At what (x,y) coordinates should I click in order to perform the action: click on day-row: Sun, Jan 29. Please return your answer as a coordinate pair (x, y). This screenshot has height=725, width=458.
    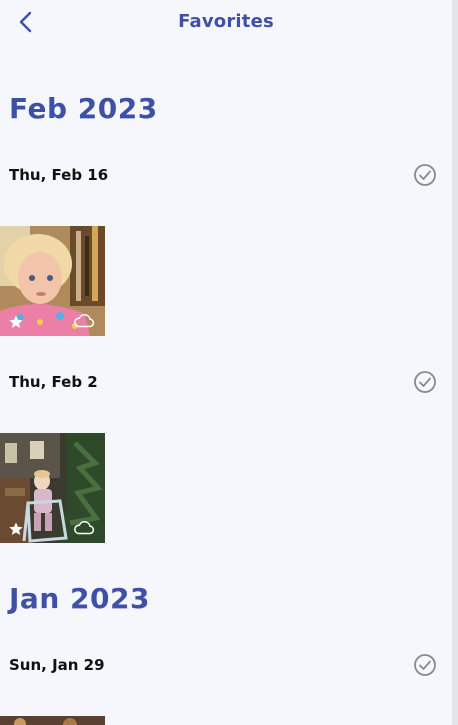
    Looking at the image, I should click on (226, 665).